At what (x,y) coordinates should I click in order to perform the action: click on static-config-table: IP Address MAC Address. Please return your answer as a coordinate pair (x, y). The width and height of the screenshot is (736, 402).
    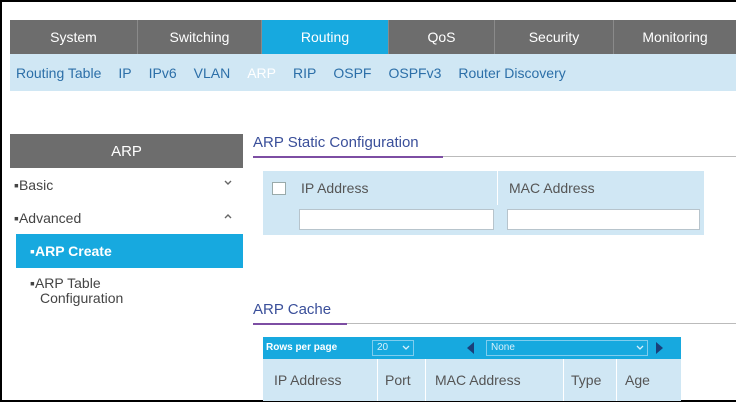
    Looking at the image, I should click on (483, 203).